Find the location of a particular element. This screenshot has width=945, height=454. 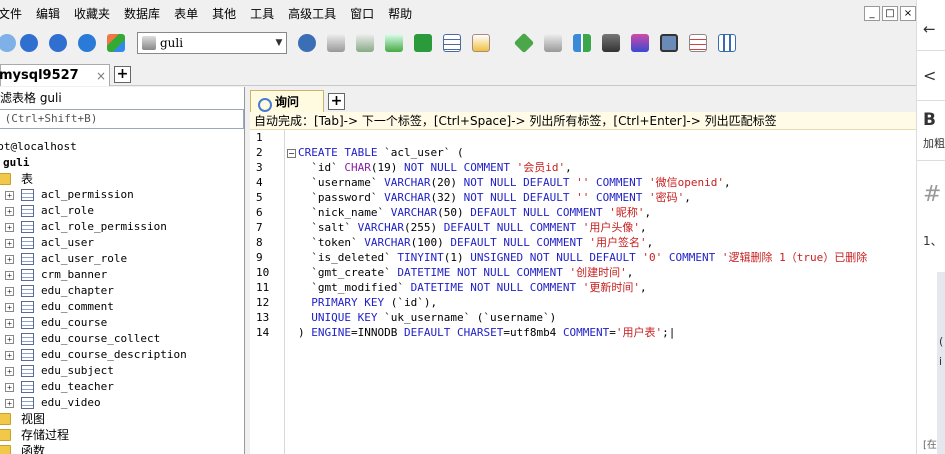

tree-table-item: + edu_video is located at coordinates (122, 403).